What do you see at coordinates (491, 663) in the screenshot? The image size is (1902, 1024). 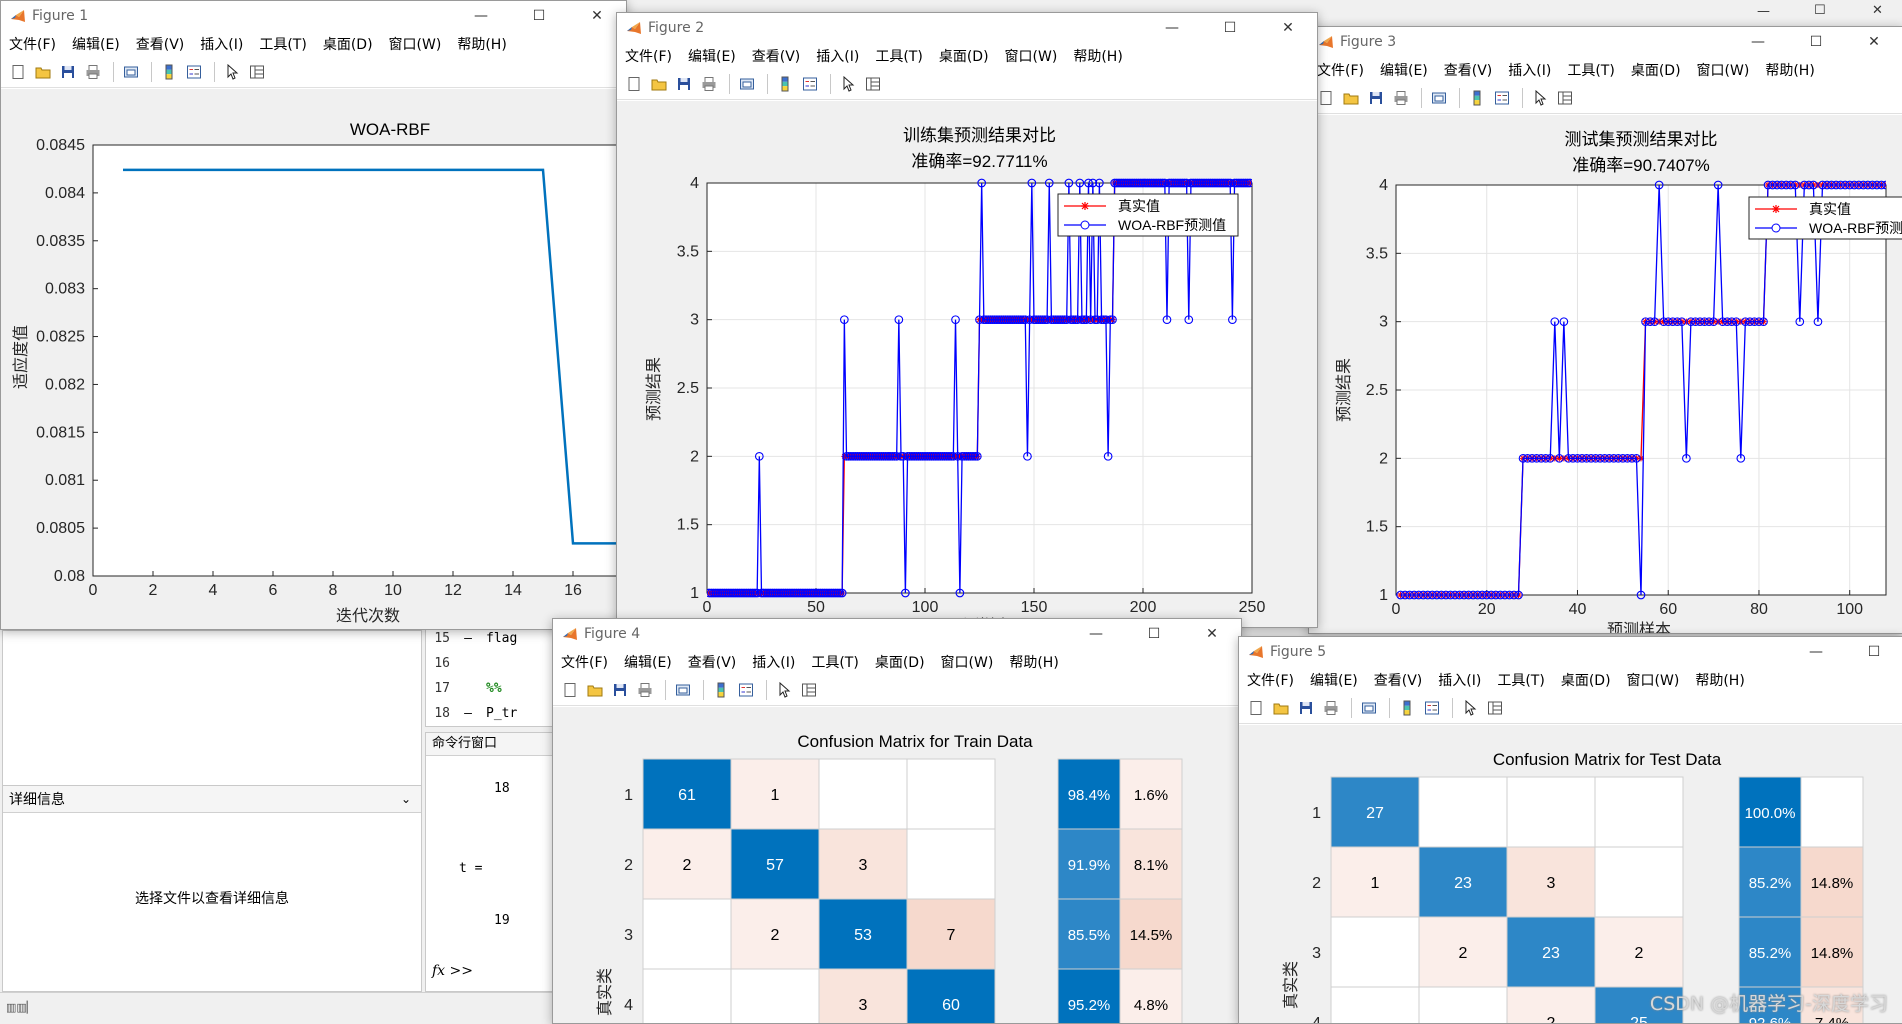 I see `editor-line: 16` at bounding box center [491, 663].